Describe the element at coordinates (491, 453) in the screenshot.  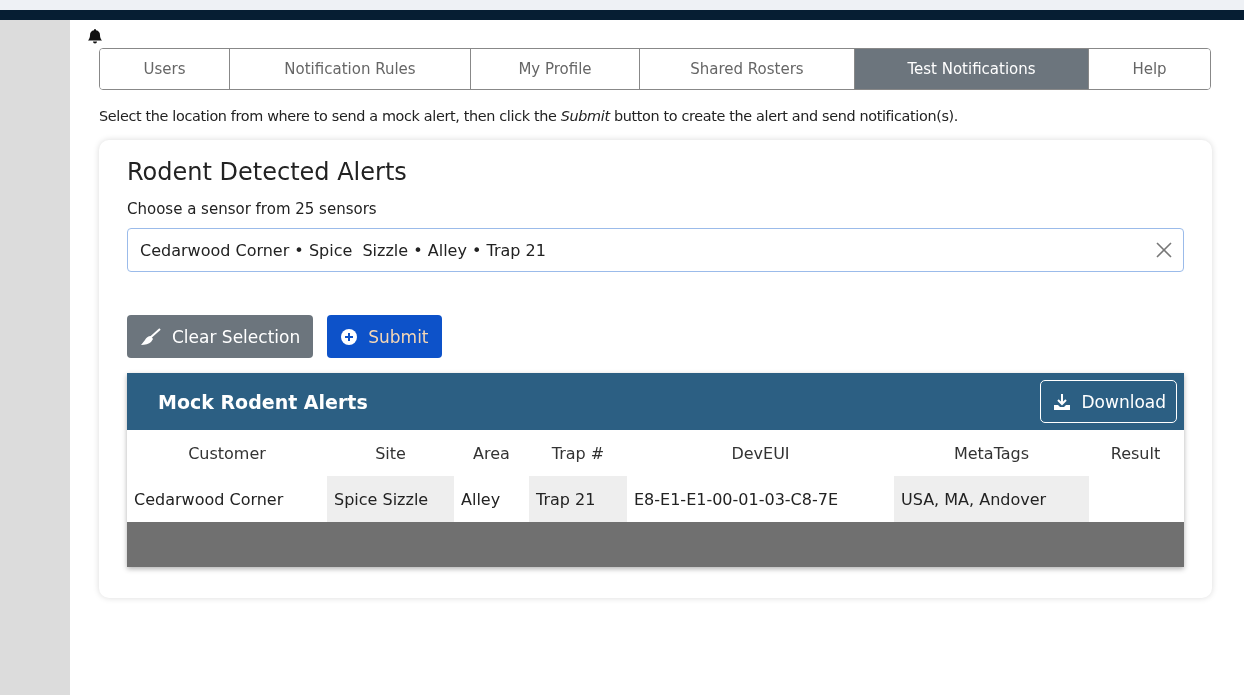
I see `column-header: Area` at that location.